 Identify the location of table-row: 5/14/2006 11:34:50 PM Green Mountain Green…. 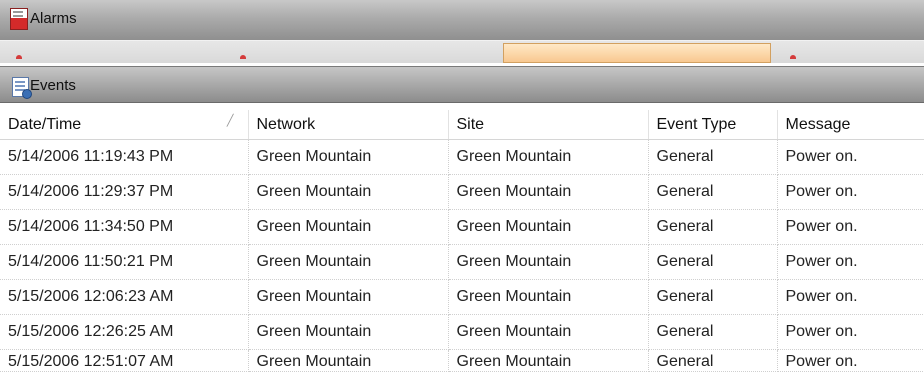
(462, 227).